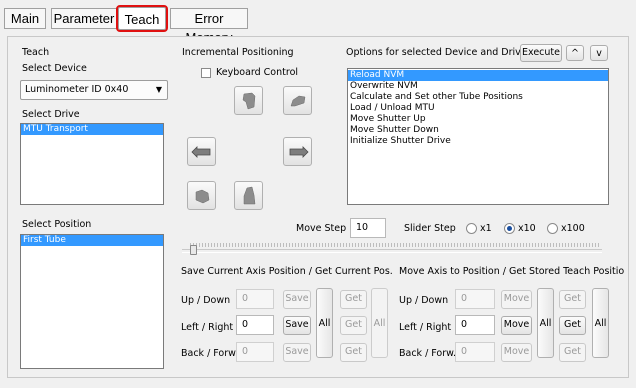  Describe the element at coordinates (297, 299) in the screenshot. I see `save-up-down-button: Save` at that location.